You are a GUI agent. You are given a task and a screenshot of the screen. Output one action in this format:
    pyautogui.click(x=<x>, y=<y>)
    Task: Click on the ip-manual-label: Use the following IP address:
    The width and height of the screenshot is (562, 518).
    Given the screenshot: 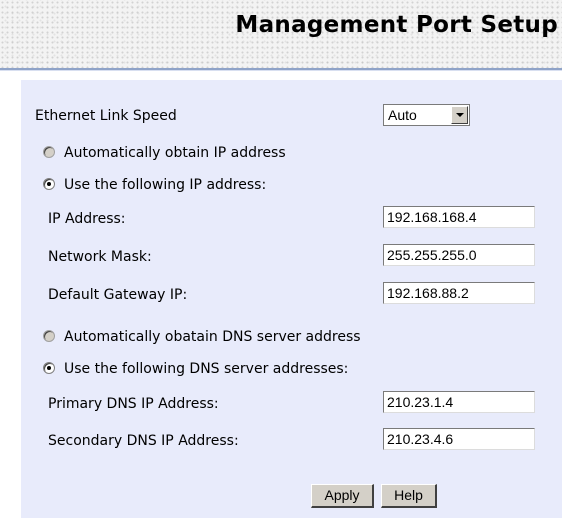 What is the action you would take?
    pyautogui.click(x=165, y=185)
    